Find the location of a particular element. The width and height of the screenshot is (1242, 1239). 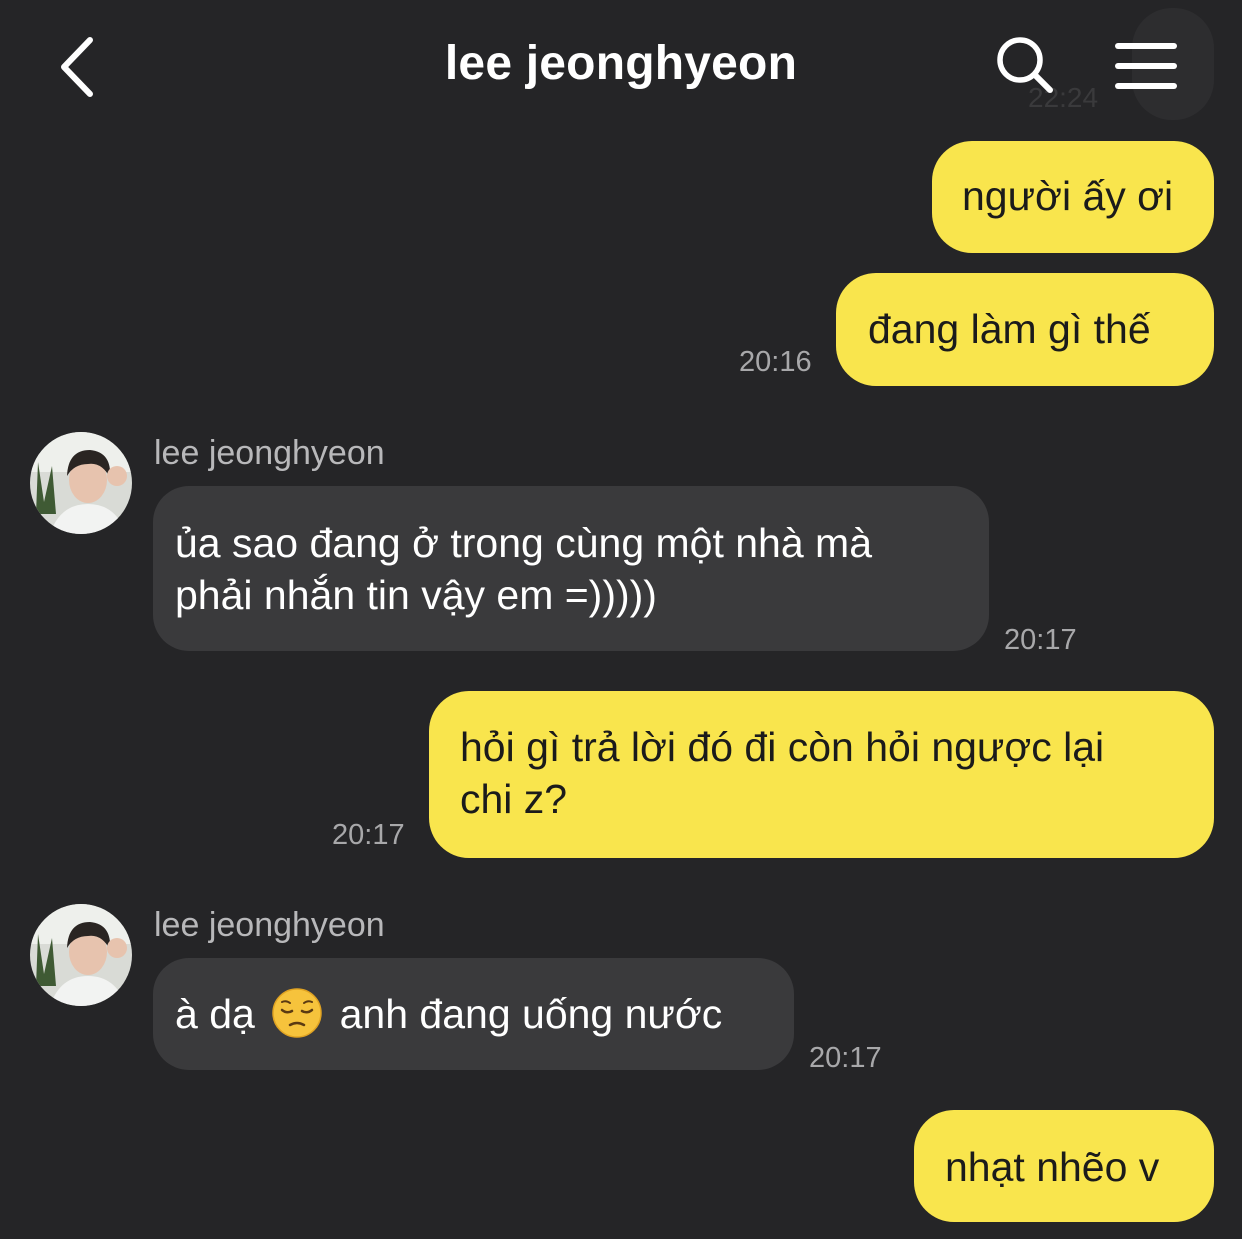

message-text: anh đang uống nước is located at coordinates (531, 1014).